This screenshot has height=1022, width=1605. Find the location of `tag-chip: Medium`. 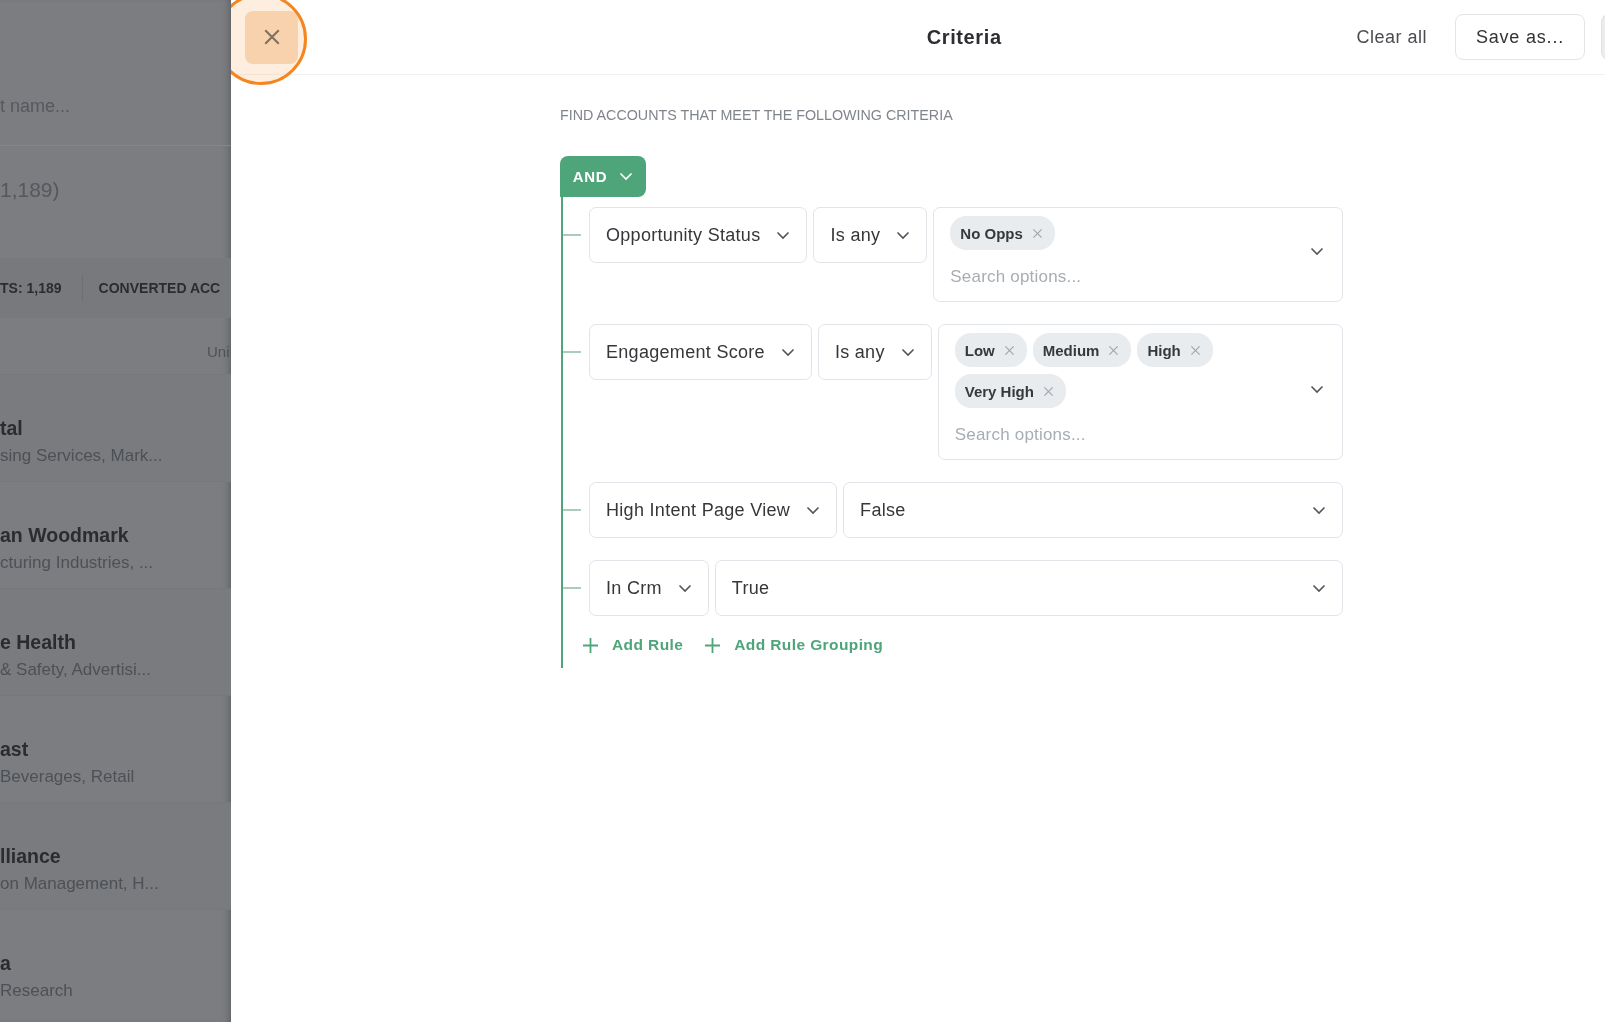

tag-chip: Medium is located at coordinates (1082, 350).